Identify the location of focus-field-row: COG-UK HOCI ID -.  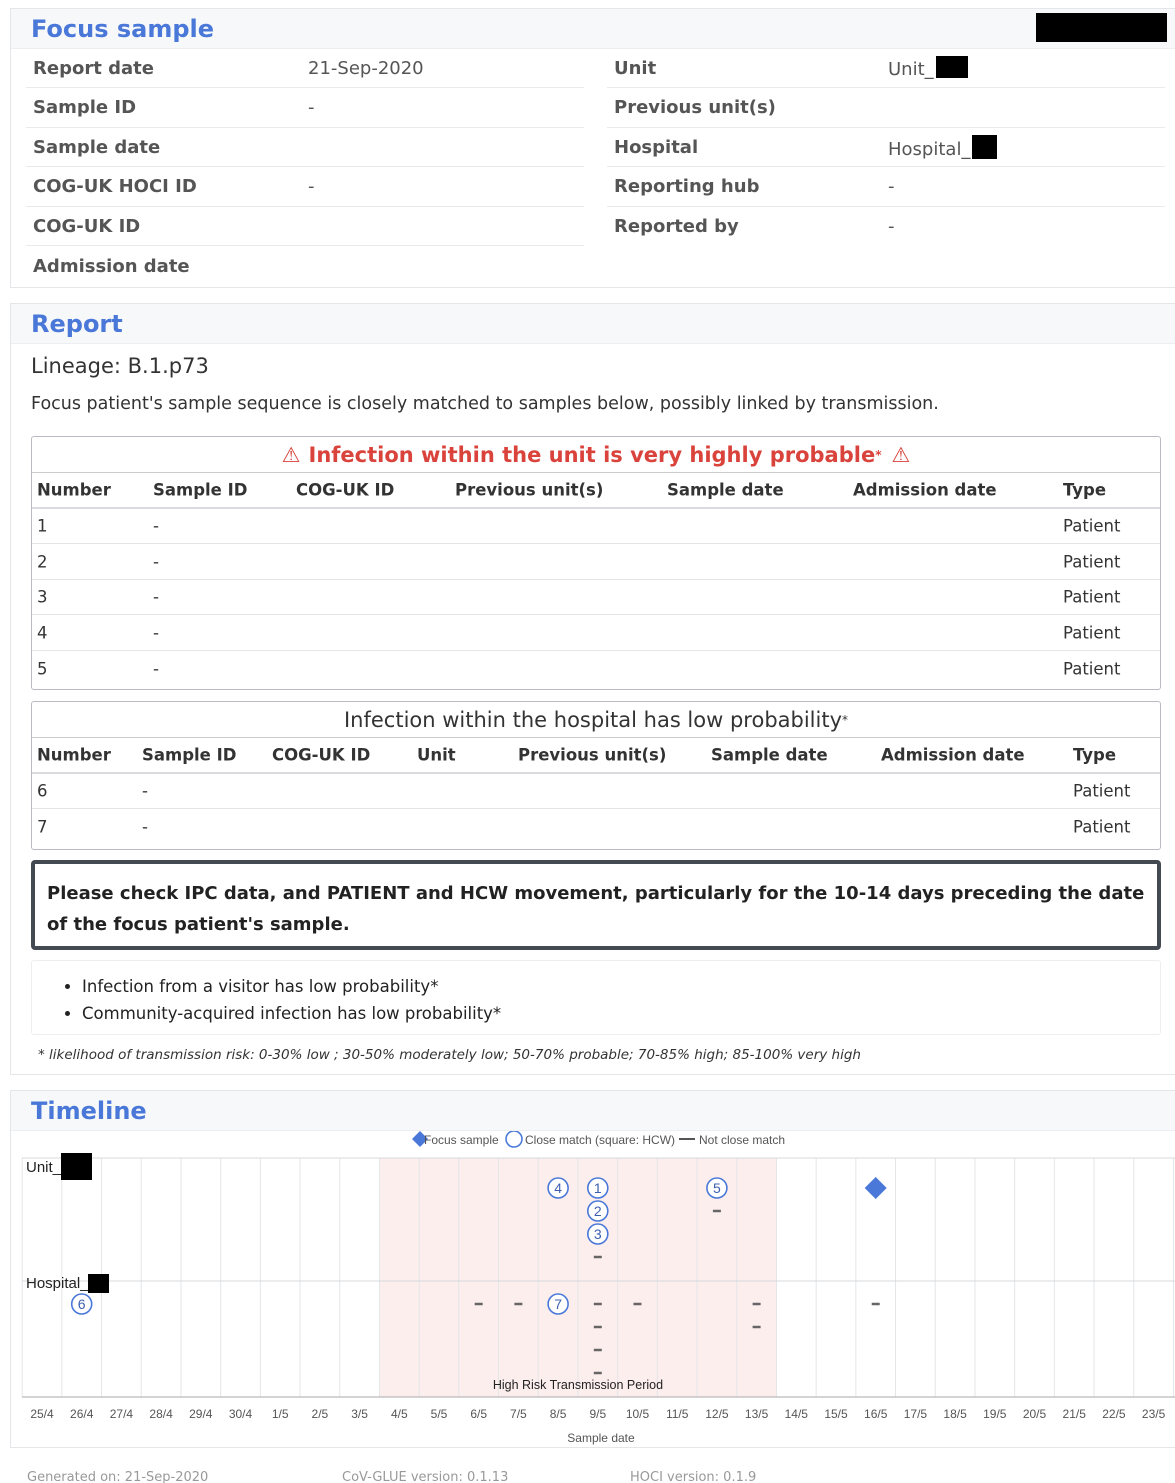
(305, 187).